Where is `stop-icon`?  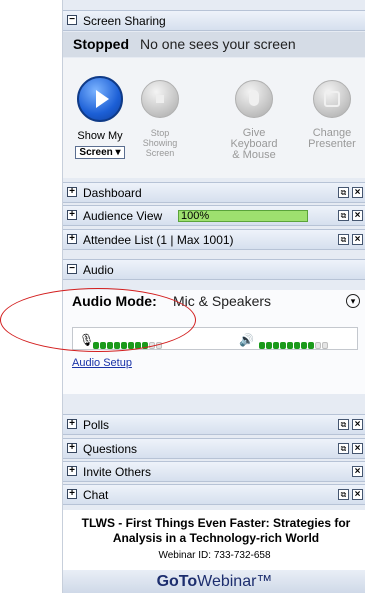 stop-icon is located at coordinates (160, 99).